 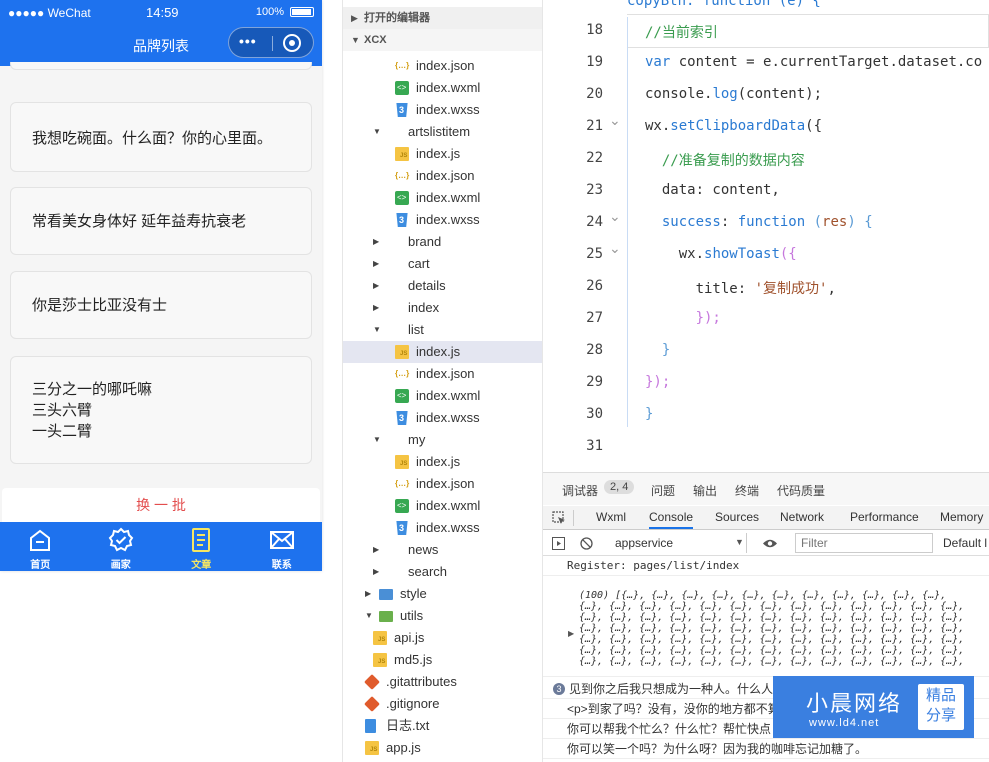 I want to click on tab-output: 输出, so click(x=705, y=490).